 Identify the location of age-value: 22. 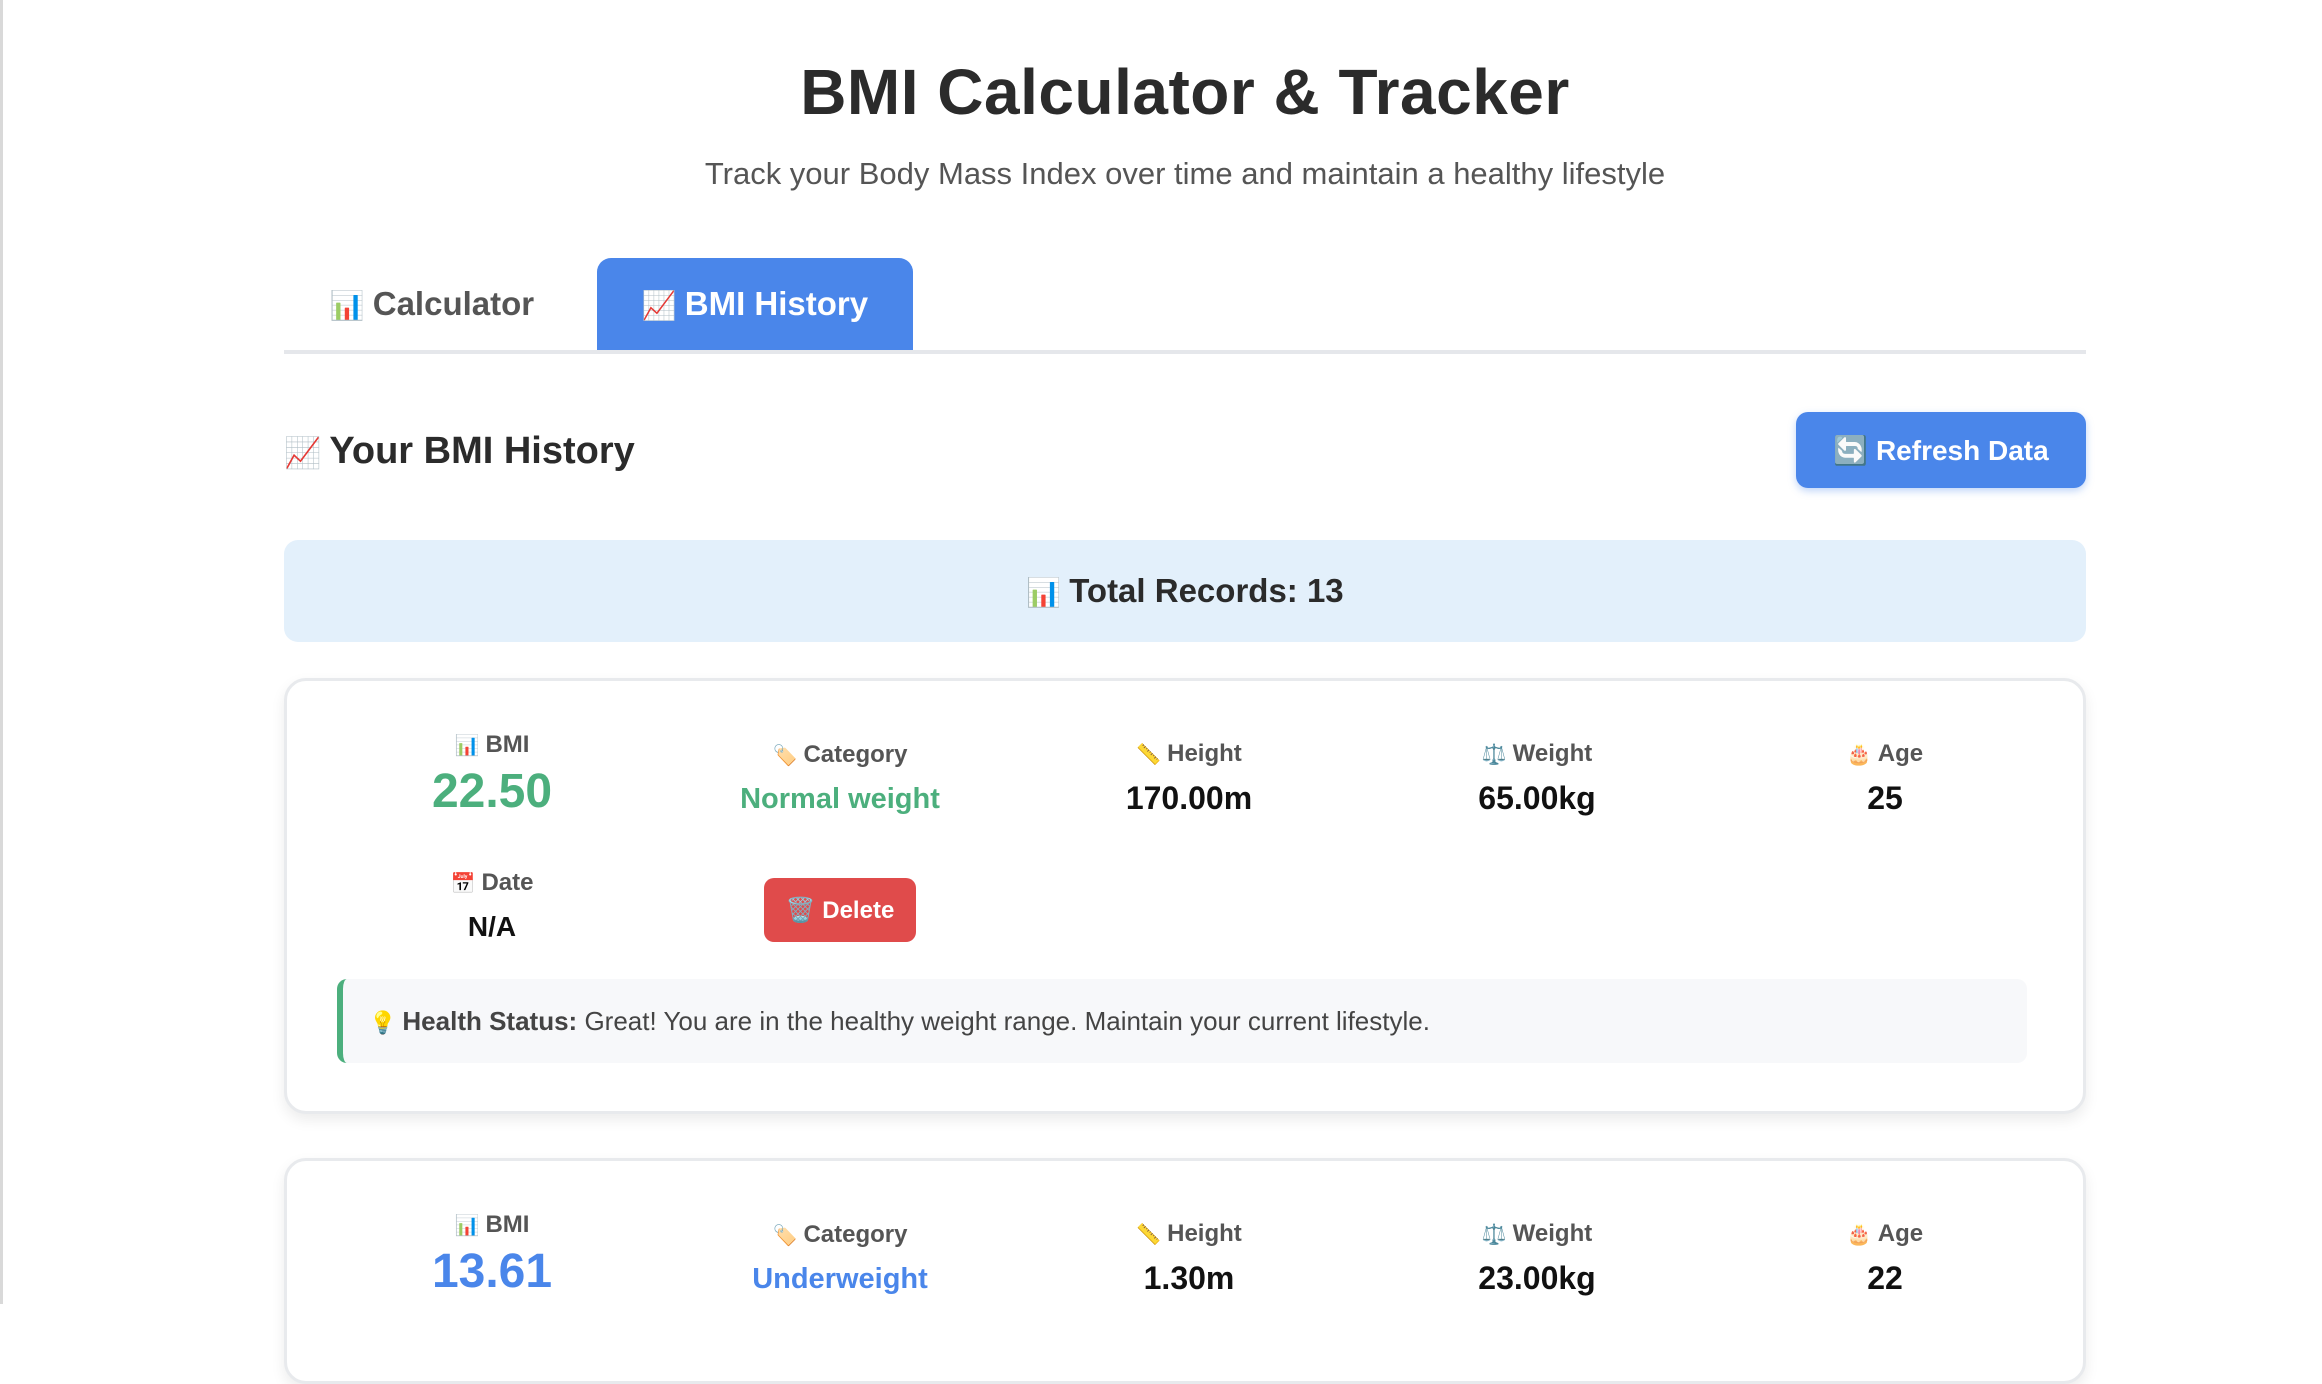
(1885, 1278).